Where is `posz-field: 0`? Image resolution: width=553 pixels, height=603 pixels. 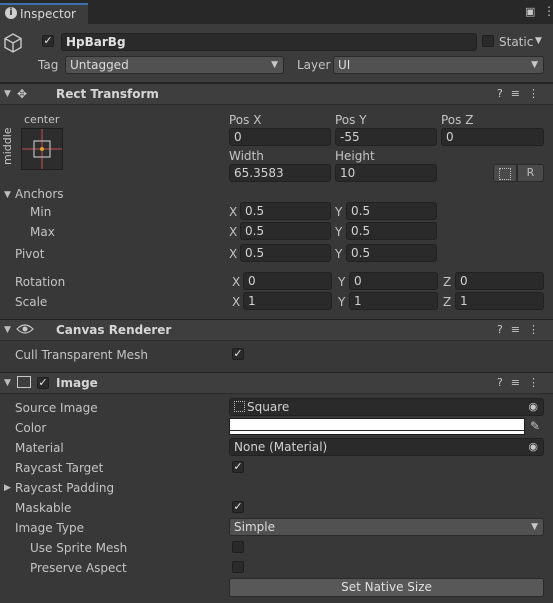 posz-field: 0 is located at coordinates (492, 137).